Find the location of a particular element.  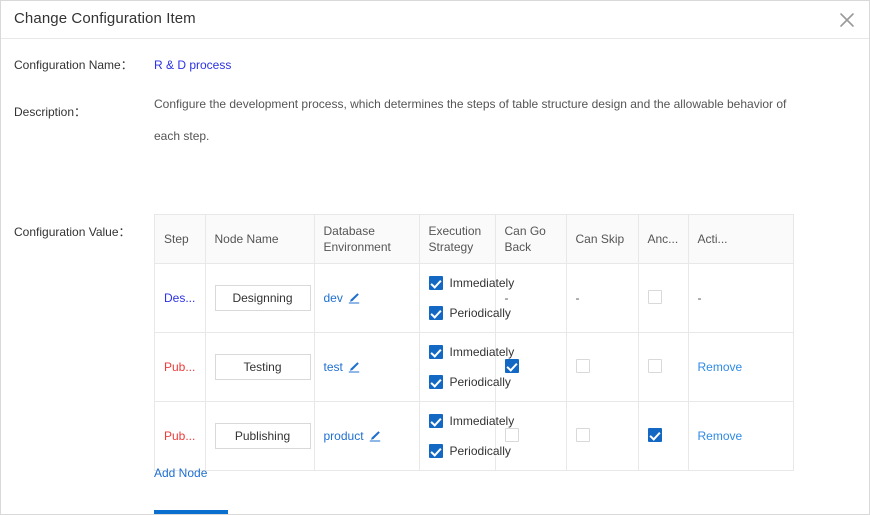

column-header-execution-strategy: Execution Strategy is located at coordinates (457, 239).